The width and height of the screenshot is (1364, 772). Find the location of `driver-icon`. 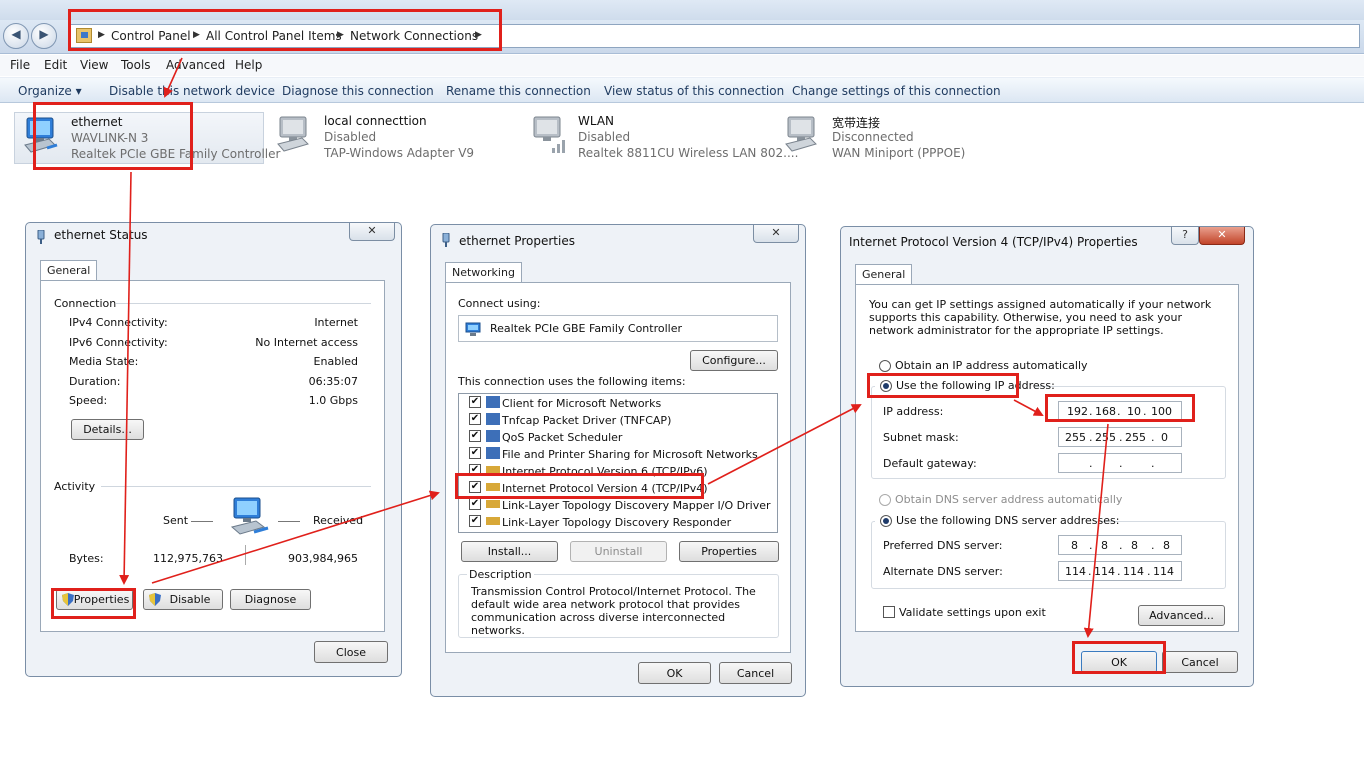

driver-icon is located at coordinates (493, 419).